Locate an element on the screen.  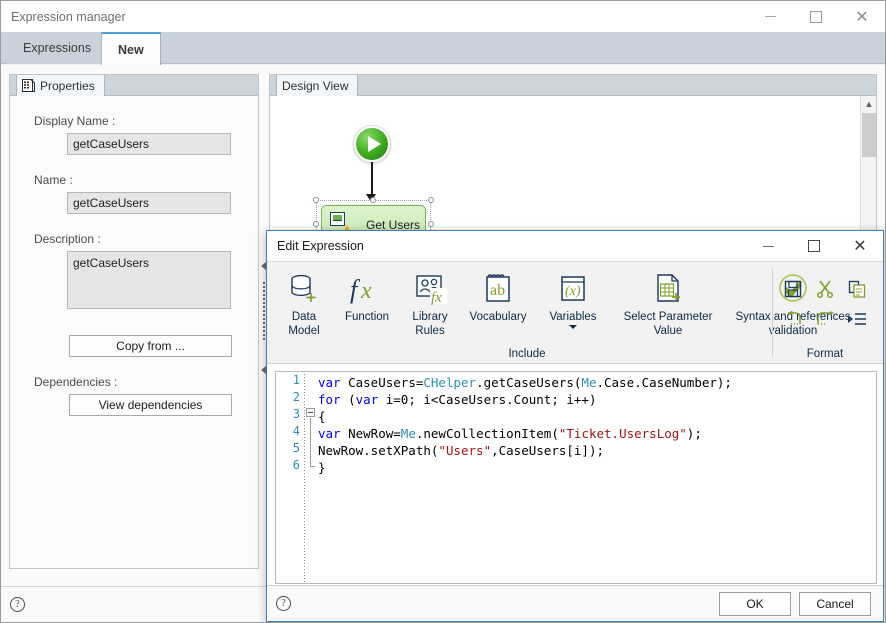
editor-line-number: 5 is located at coordinates (296, 448).